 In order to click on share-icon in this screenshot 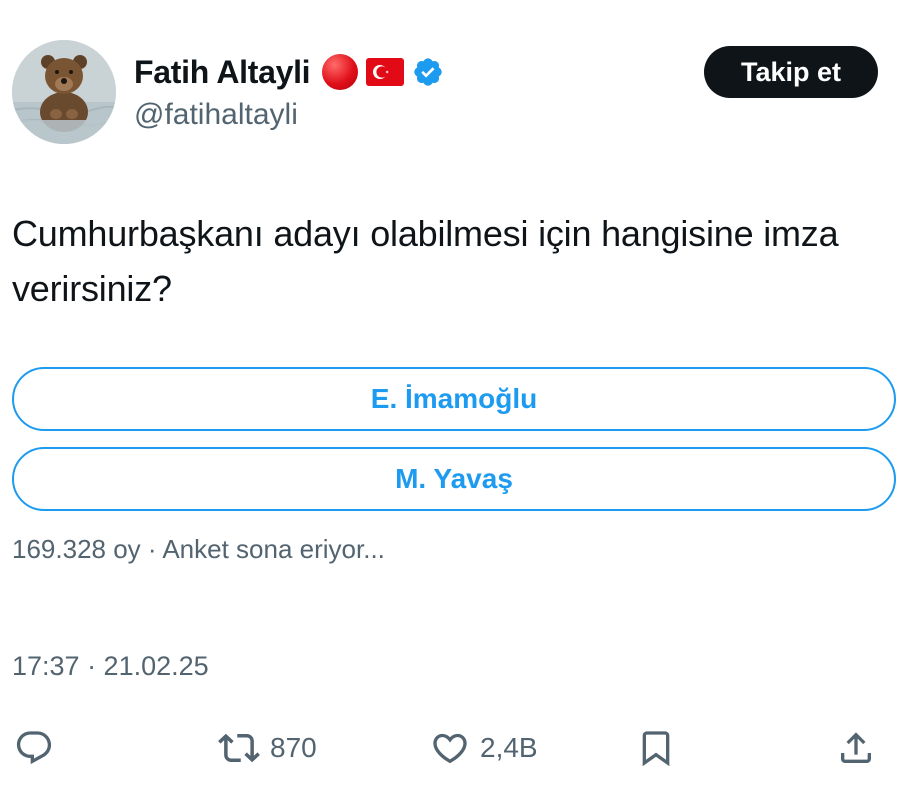, I will do `click(856, 747)`.